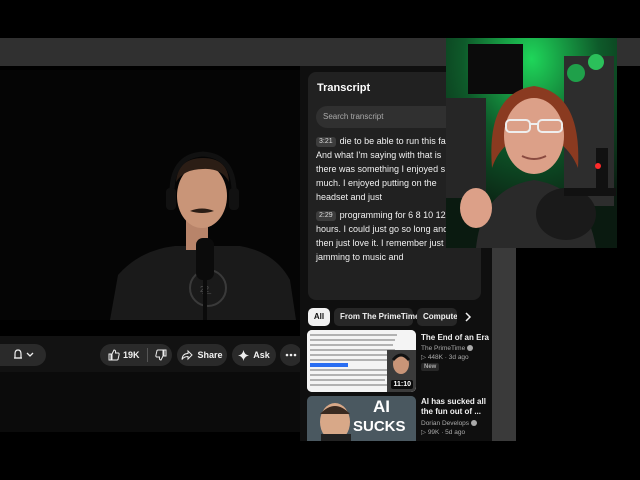 Image resolution: width=640 pixels, height=480 pixels. I want to click on bell-icon, so click(24, 354).